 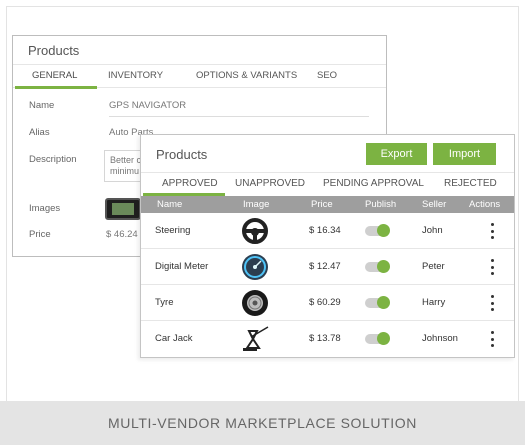 I want to click on images-label: Images, so click(x=45, y=208).